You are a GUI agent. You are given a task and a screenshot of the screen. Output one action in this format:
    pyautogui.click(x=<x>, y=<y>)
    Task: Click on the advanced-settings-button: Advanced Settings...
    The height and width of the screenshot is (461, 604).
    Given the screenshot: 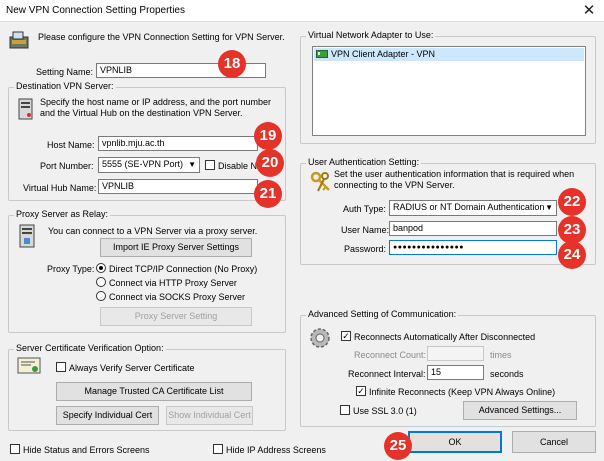 What is the action you would take?
    pyautogui.click(x=520, y=410)
    